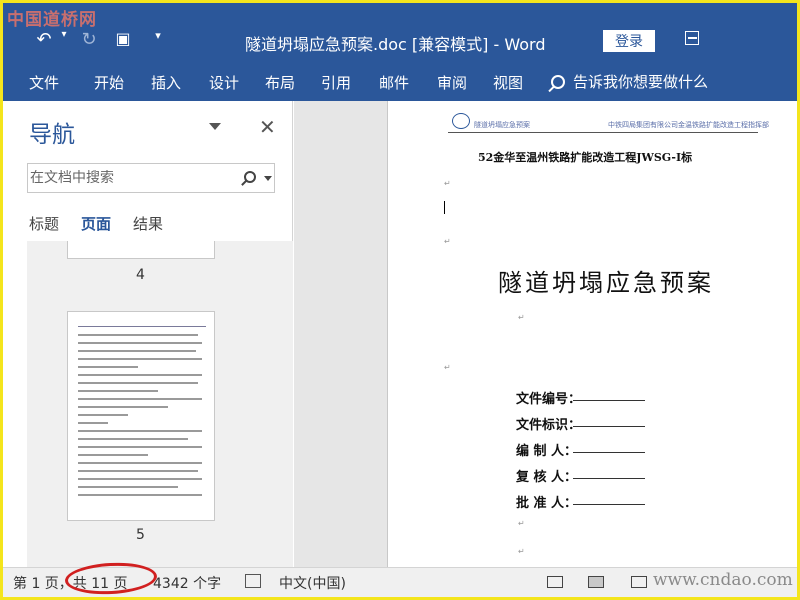  I want to click on field-document-id: 文件标识：, so click(549, 425).